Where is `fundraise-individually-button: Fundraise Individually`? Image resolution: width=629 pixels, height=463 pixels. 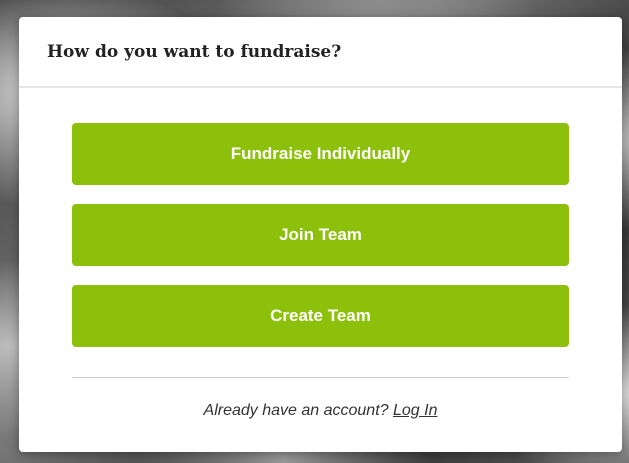
fundraise-individually-button: Fundraise Individually is located at coordinates (320, 154).